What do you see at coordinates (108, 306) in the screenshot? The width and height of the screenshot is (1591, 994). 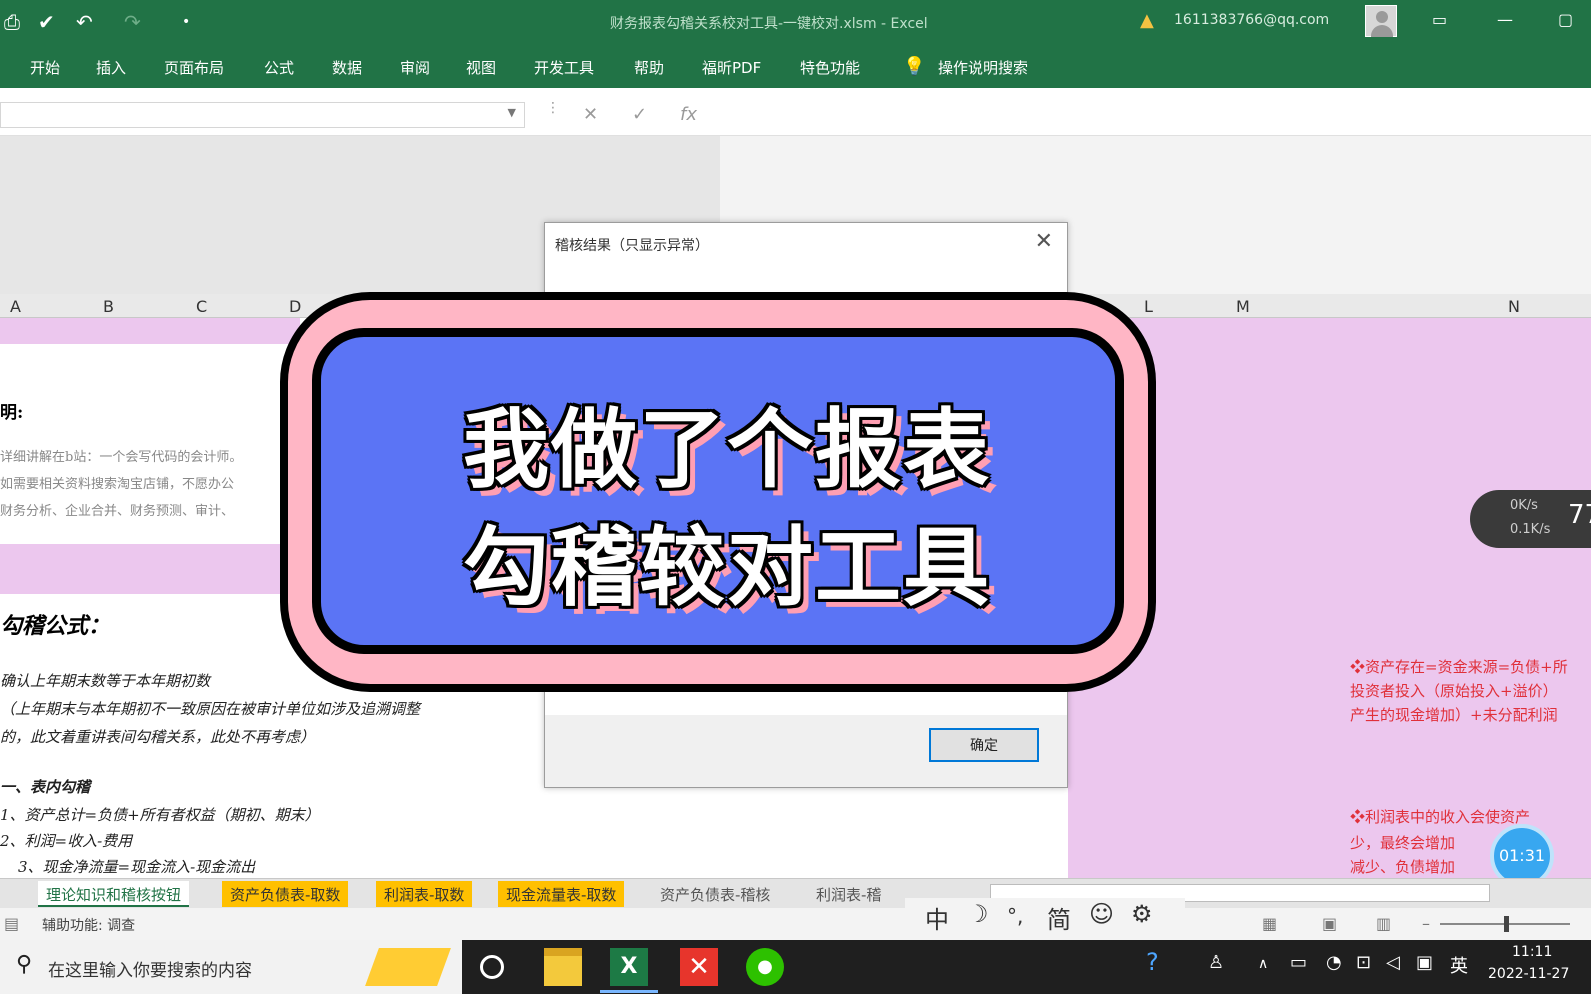 I see `column-header-b: B` at bounding box center [108, 306].